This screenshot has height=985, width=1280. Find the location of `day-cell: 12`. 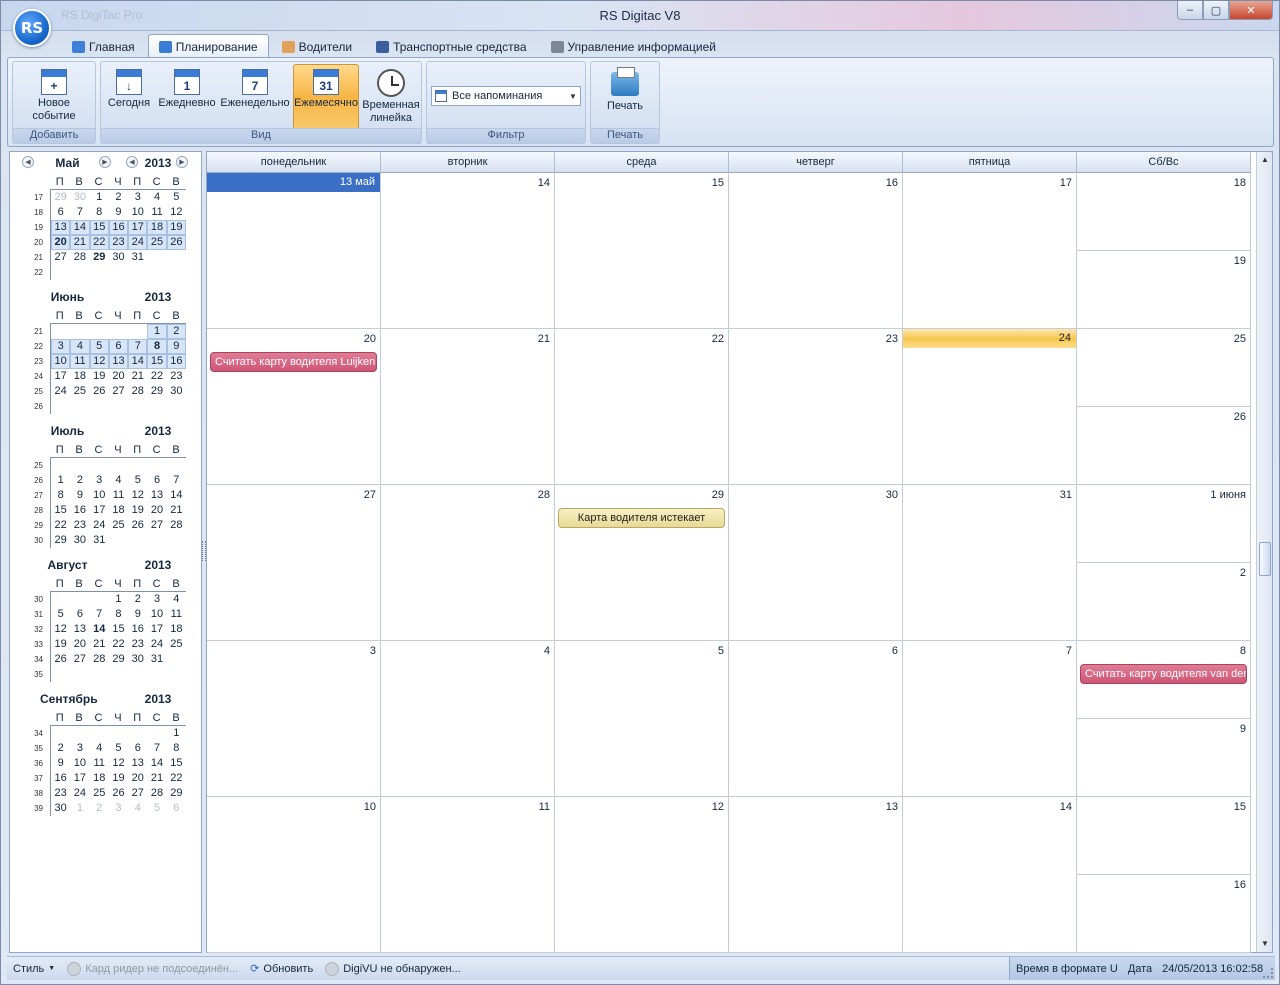

day-cell: 12 is located at coordinates (642, 875).